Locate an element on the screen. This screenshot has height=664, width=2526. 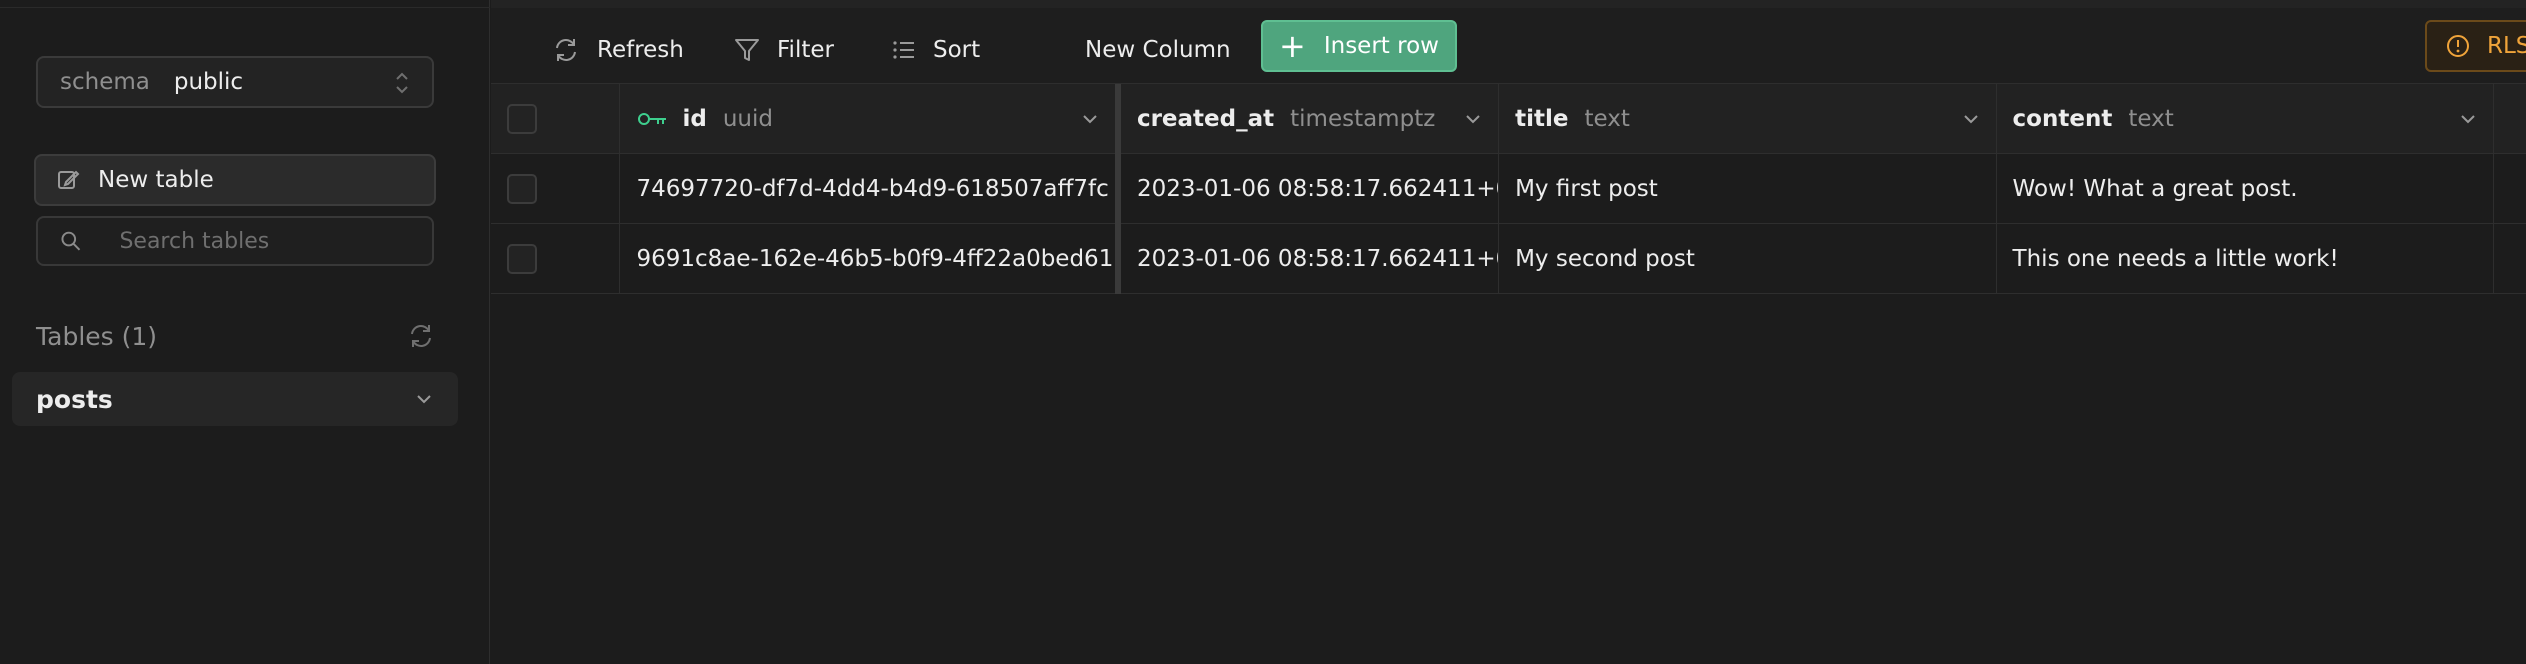
refresh-label: Refresh is located at coordinates (640, 50).